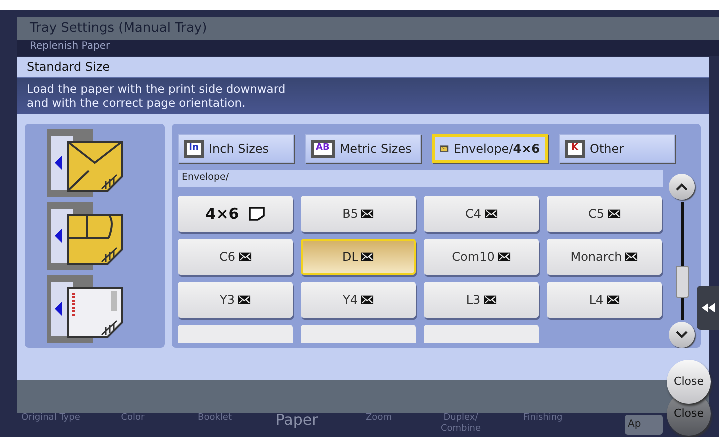 The image size is (719, 437). I want to click on paper-size-button: L4, so click(604, 300).